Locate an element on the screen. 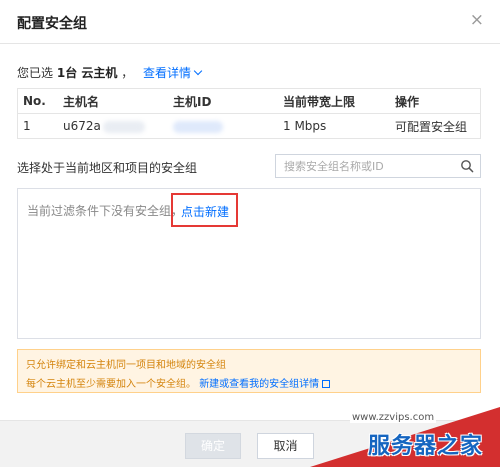  view-details-link: 查看详情 is located at coordinates (173, 73).